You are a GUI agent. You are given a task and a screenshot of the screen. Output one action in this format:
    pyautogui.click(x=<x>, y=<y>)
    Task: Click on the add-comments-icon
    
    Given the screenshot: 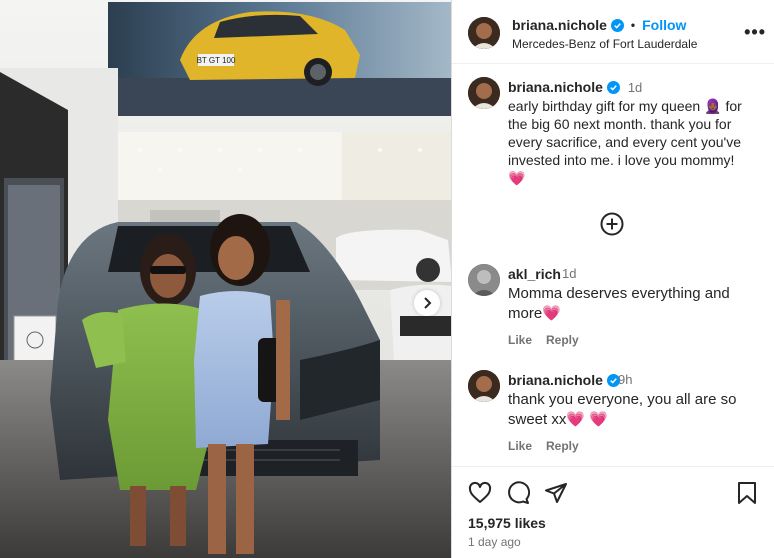 What is the action you would take?
    pyautogui.click(x=612, y=224)
    